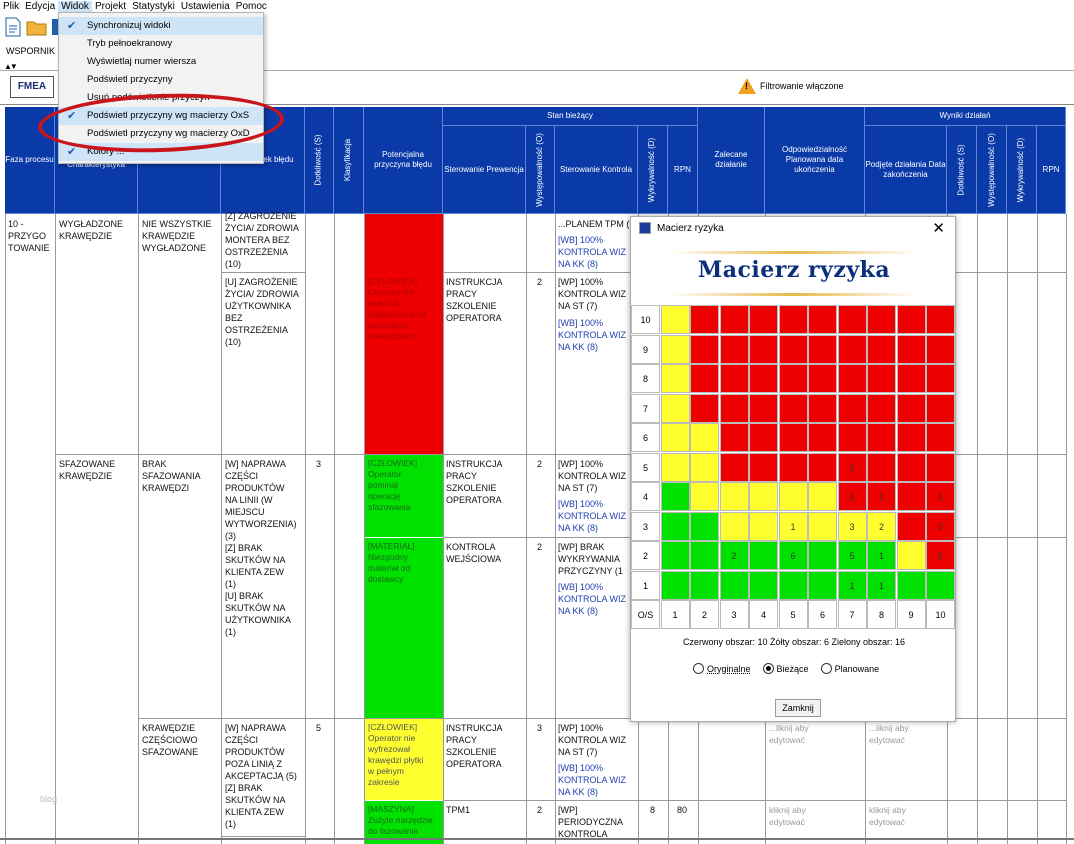 This screenshot has width=1074, height=844. I want to click on matrix-cell: 6, so click(793, 555).